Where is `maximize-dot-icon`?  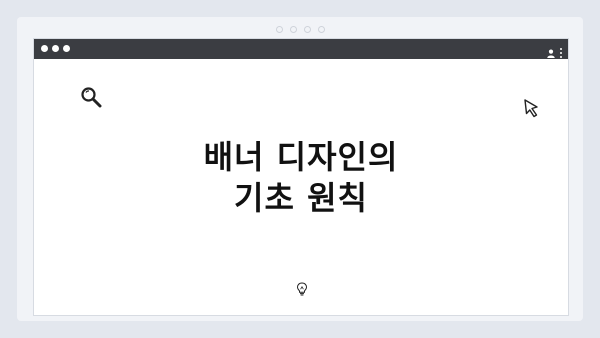 maximize-dot-icon is located at coordinates (66, 48).